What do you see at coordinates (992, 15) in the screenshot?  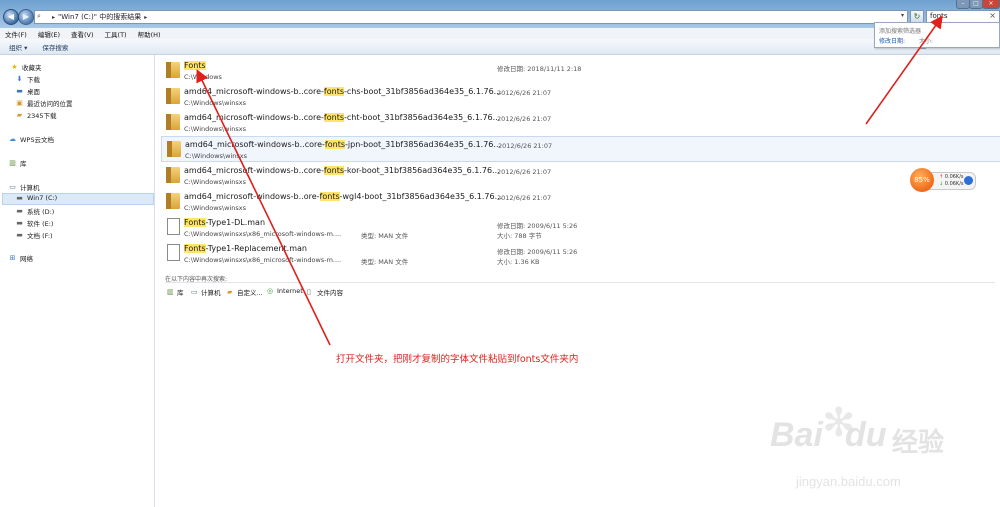 I see `clear-search-icon: ×` at bounding box center [992, 15].